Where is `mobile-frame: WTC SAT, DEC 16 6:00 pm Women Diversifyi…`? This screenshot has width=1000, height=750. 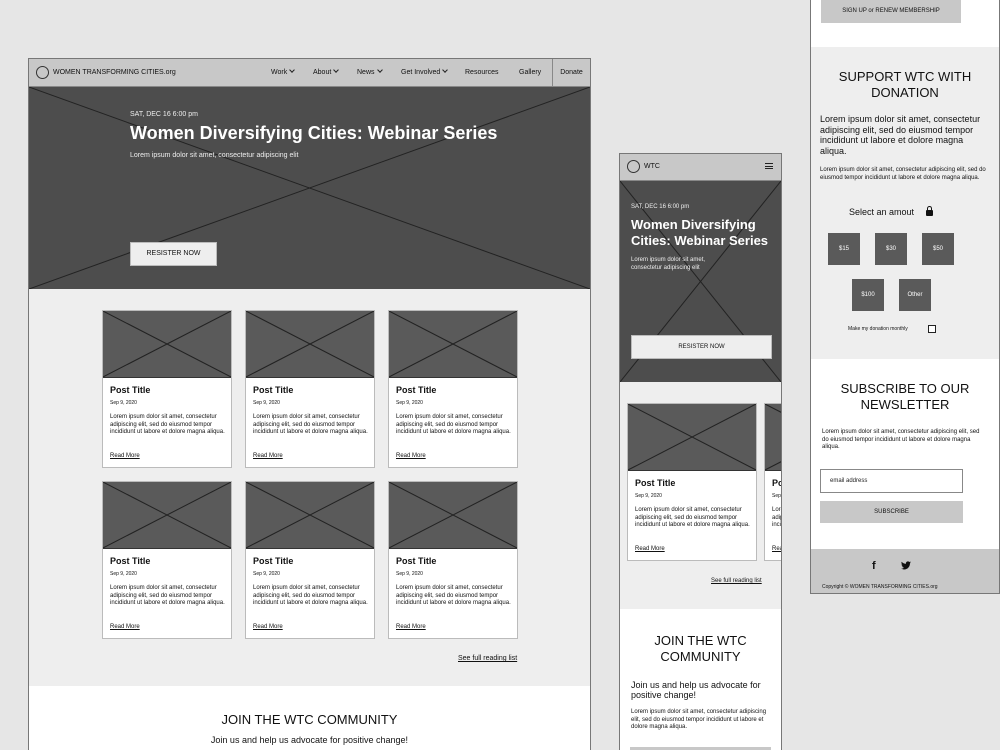 mobile-frame: WTC SAT, DEC 16 6:00 pm Women Diversifyi… is located at coordinates (700, 451).